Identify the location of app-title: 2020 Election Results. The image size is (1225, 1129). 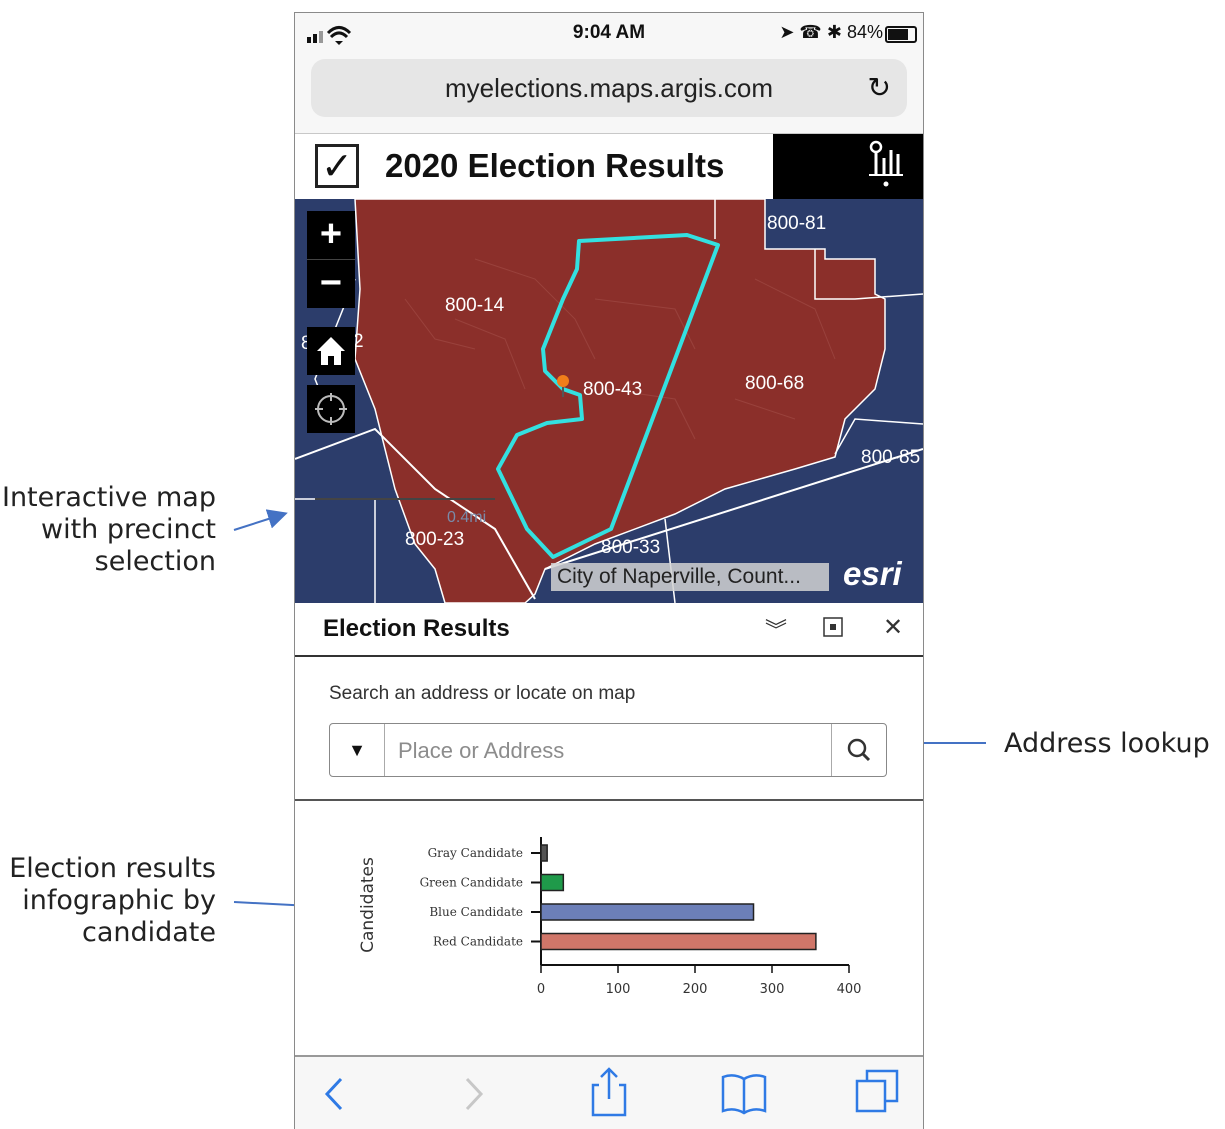
(555, 165).